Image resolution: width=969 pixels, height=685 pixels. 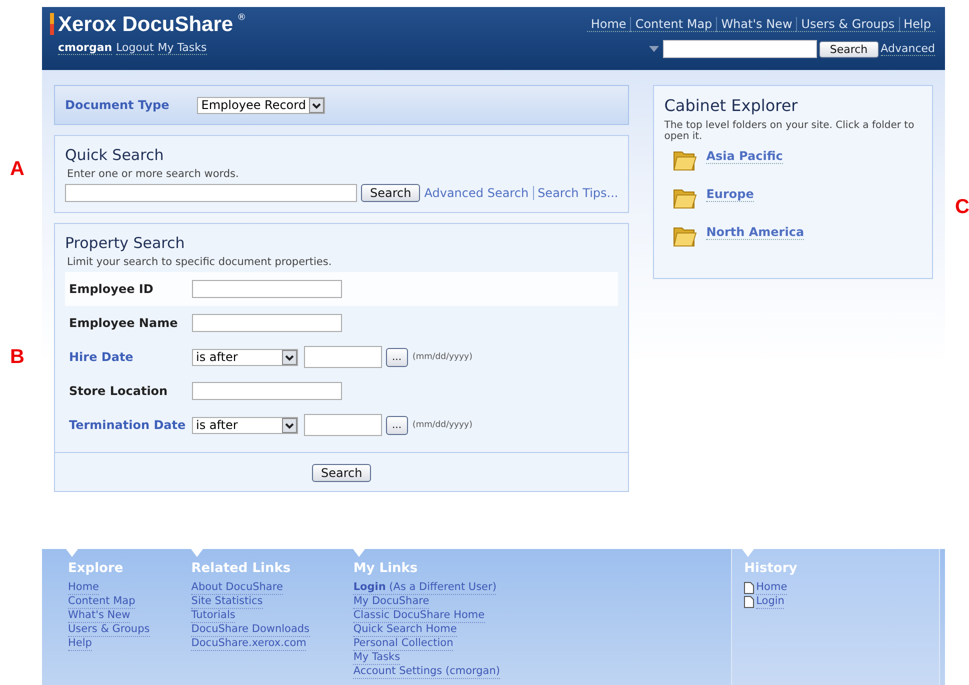 What do you see at coordinates (109, 630) in the screenshot?
I see `footer-link: Users & Groups` at bounding box center [109, 630].